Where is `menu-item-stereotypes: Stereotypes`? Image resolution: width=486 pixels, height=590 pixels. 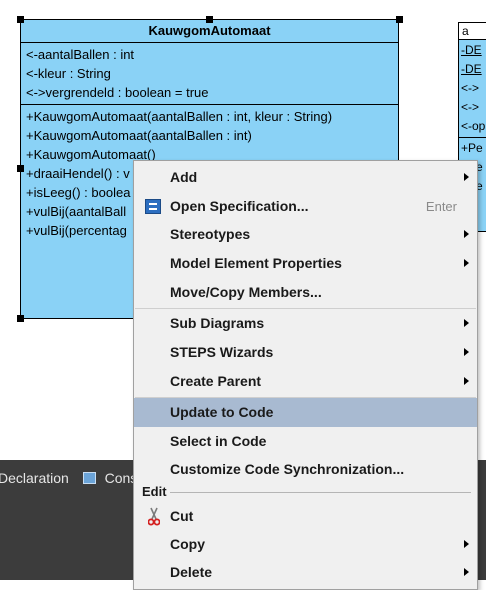 menu-item-stereotypes: Stereotypes is located at coordinates (305, 234).